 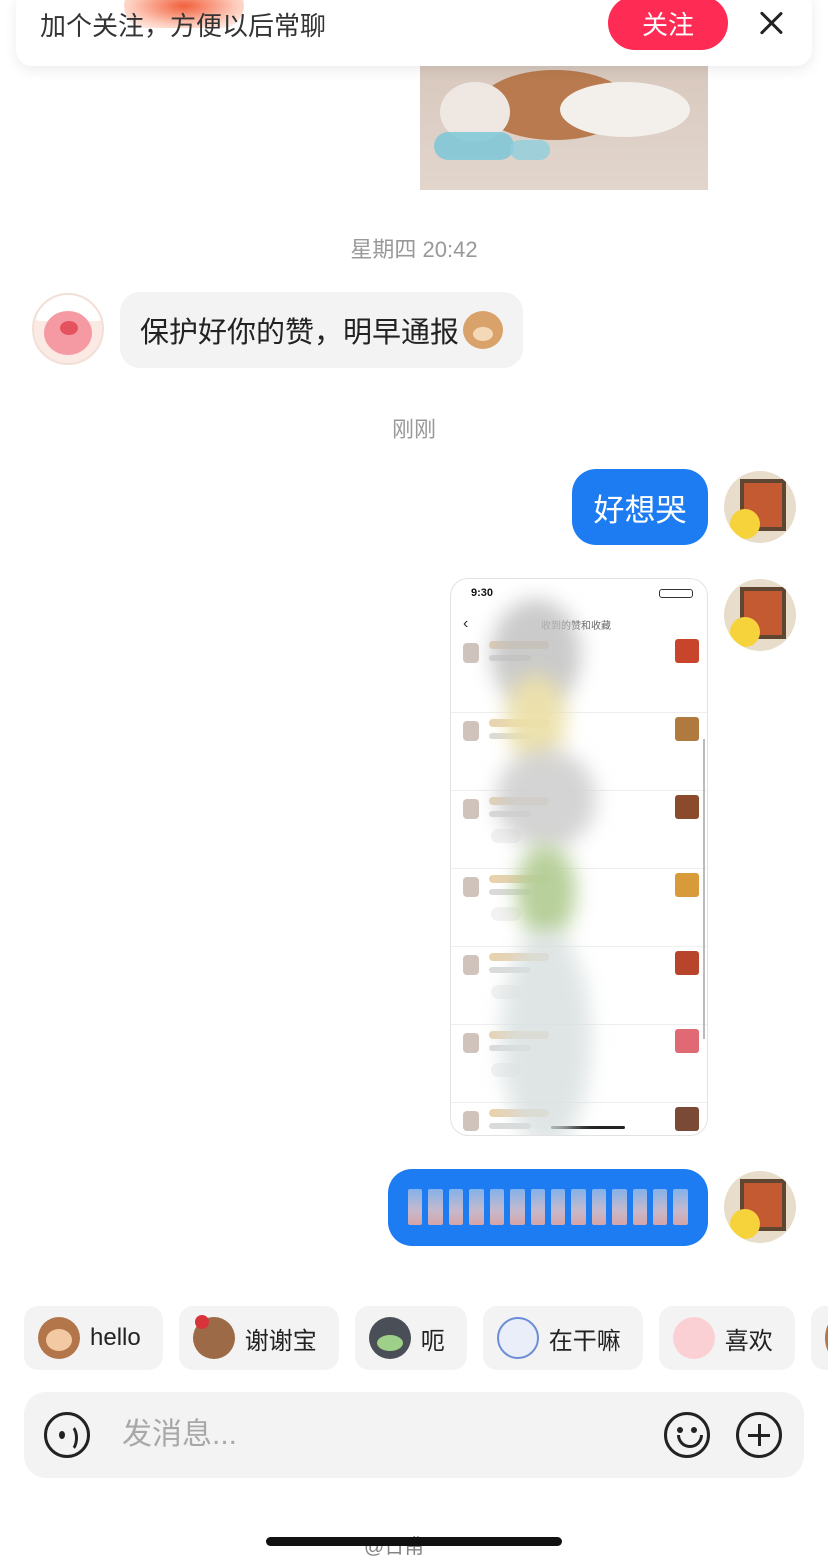 I want to click on battery-icon, so click(x=676, y=593).